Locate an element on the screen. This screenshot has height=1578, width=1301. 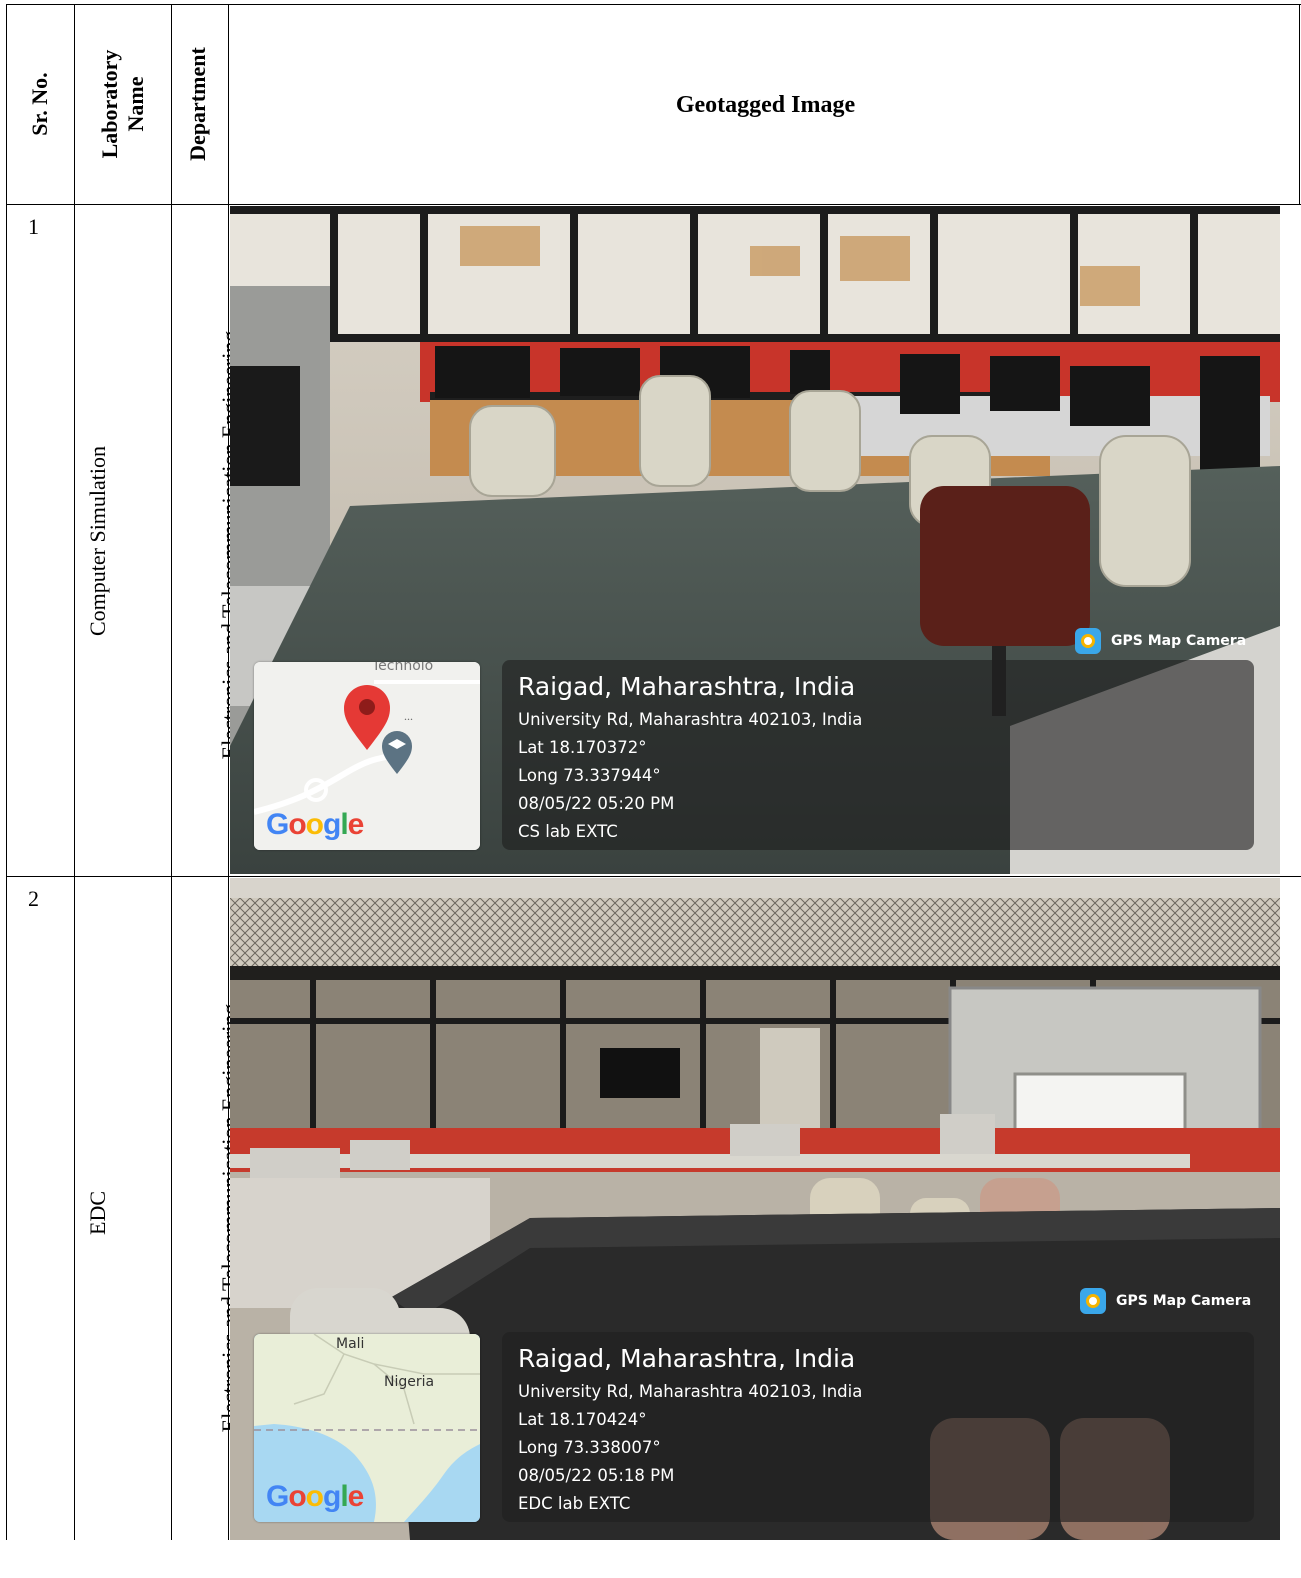
row-2-sr-no: 2 is located at coordinates (33, 898).